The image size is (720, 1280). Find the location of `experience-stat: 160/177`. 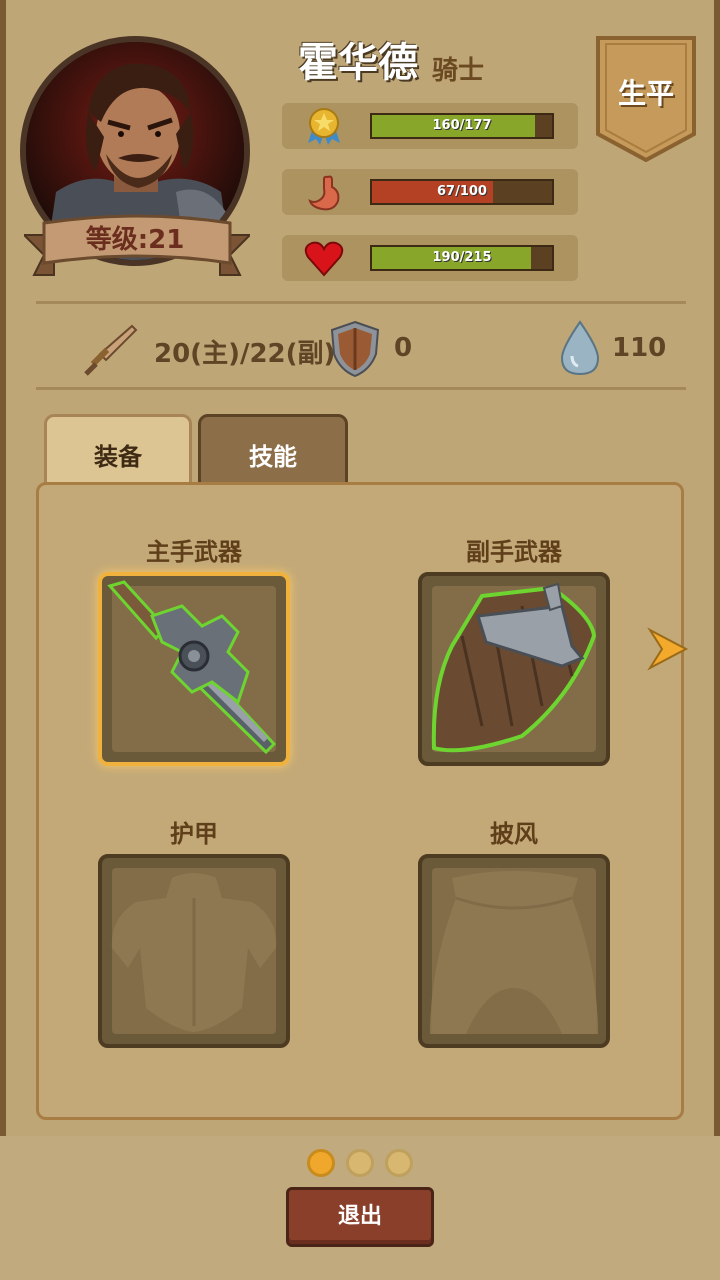

experience-stat: 160/177 is located at coordinates (430, 126).